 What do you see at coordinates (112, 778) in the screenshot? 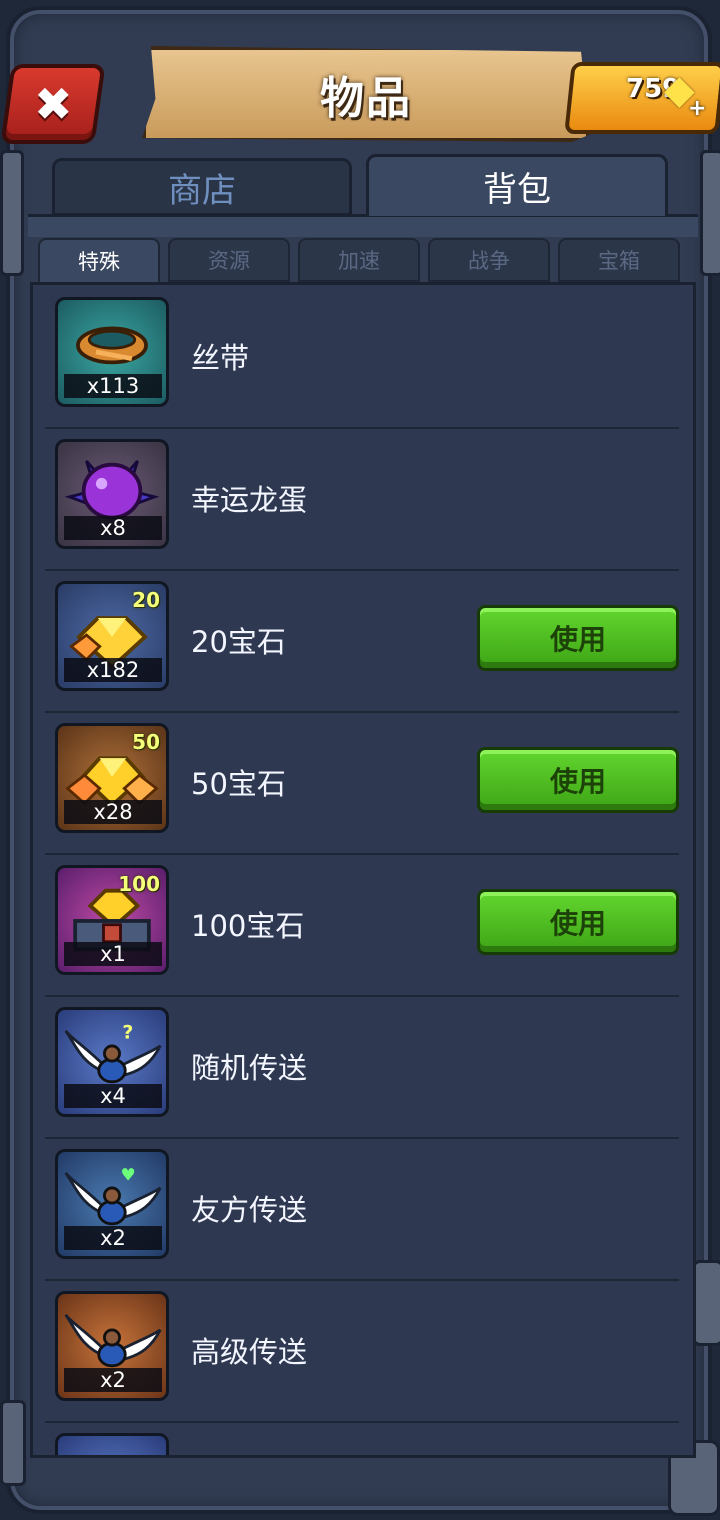
I see `gem-pack-icon: 50 x28` at bounding box center [112, 778].